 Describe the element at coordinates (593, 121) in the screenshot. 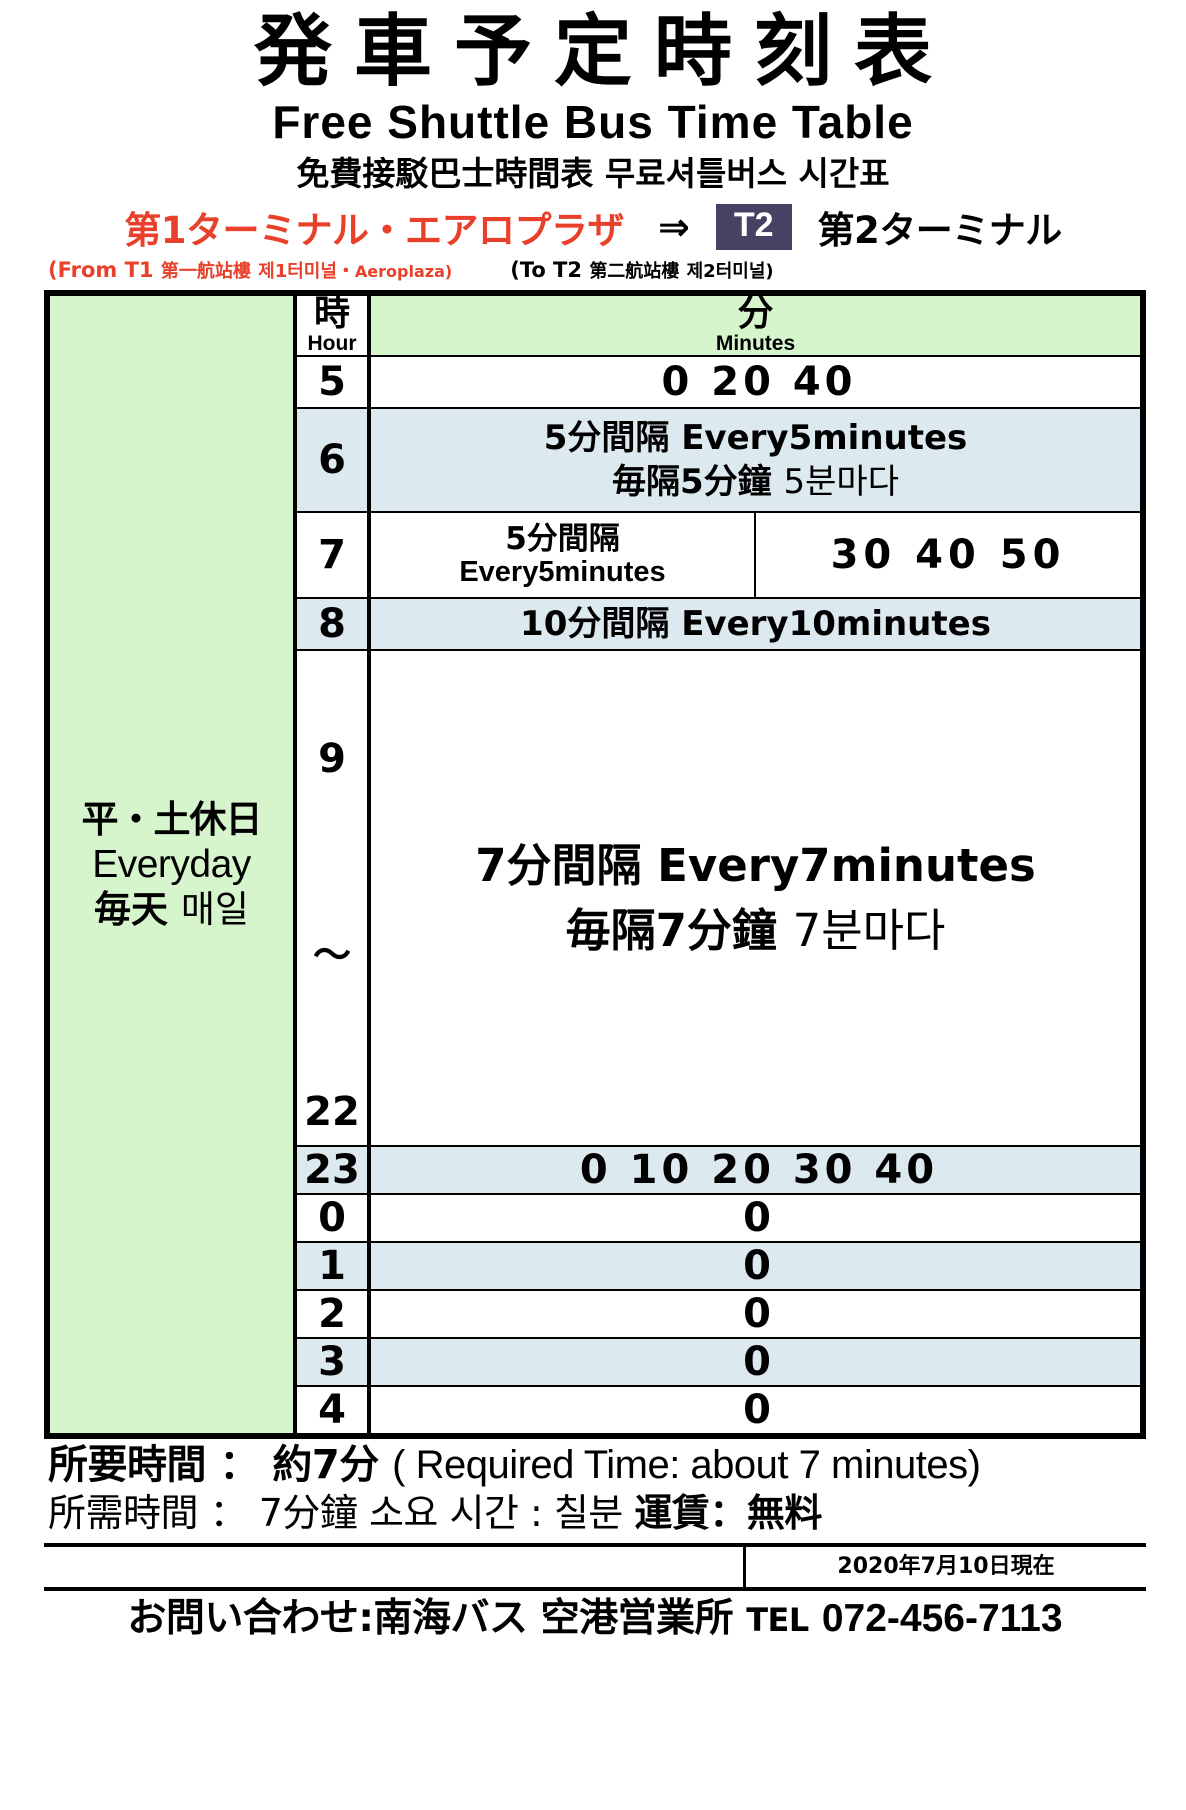

I see `page-title-en: Free Shuttle Bus Time Table` at that location.